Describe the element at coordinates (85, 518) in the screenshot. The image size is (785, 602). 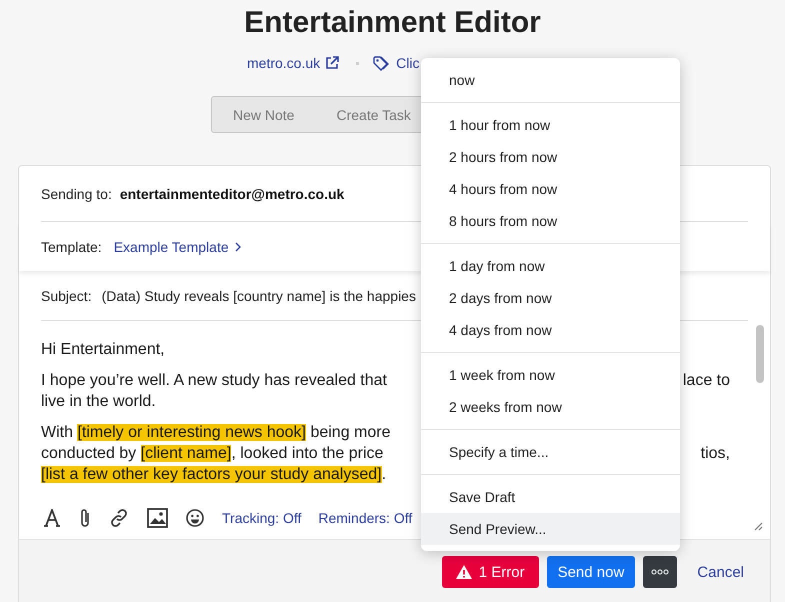
I see `paperclip-icon` at that location.